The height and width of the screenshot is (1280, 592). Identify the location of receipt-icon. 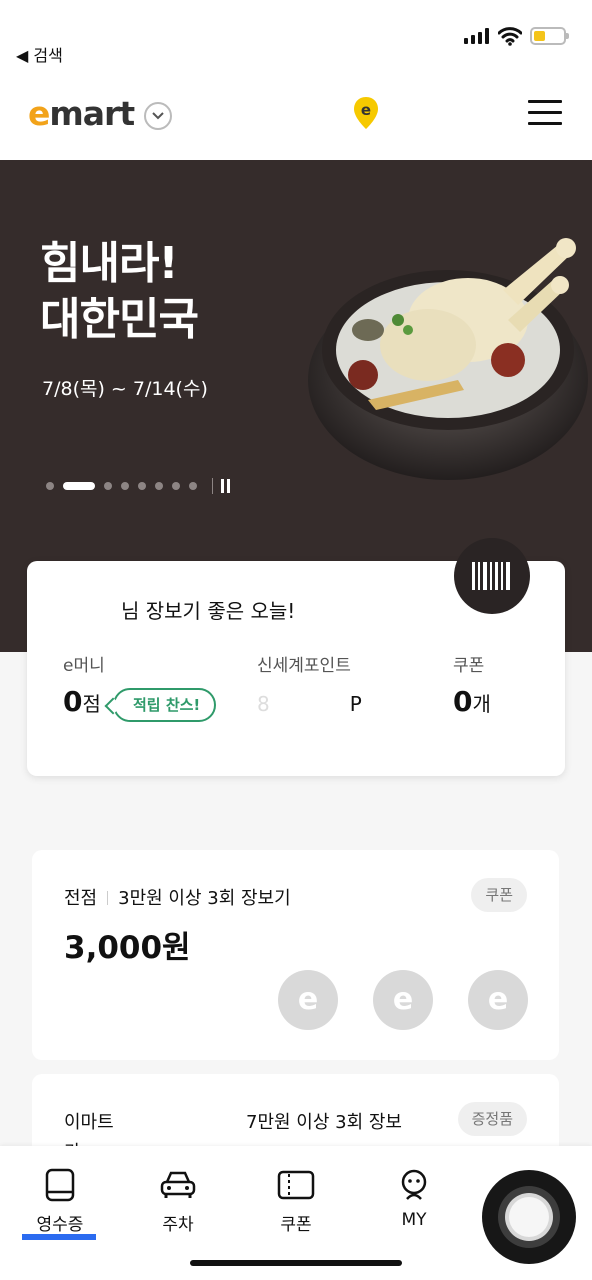
(60, 1185).